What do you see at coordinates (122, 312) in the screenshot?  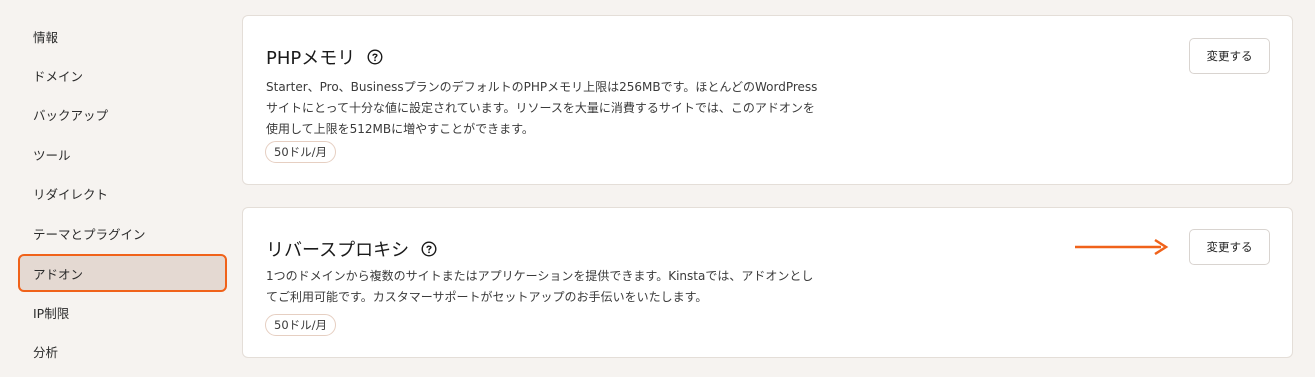 I see `sidebar-item-ip-deny: IP制限` at bounding box center [122, 312].